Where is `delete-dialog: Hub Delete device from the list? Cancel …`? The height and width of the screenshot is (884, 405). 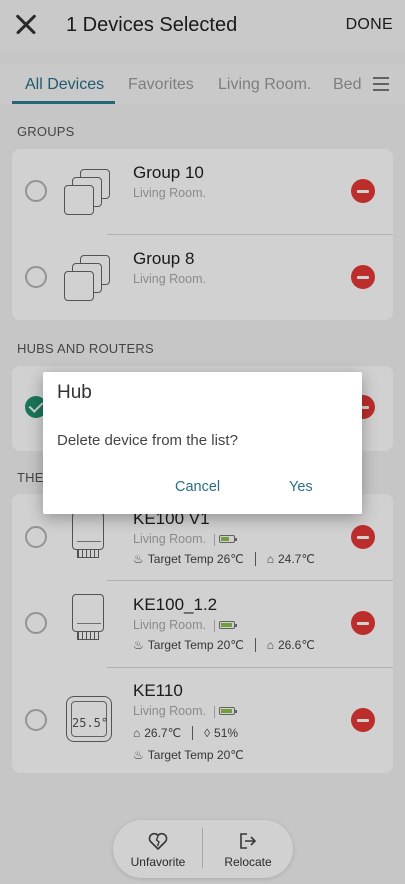
delete-dialog: Hub Delete device from the list? Cancel … is located at coordinates (202, 443).